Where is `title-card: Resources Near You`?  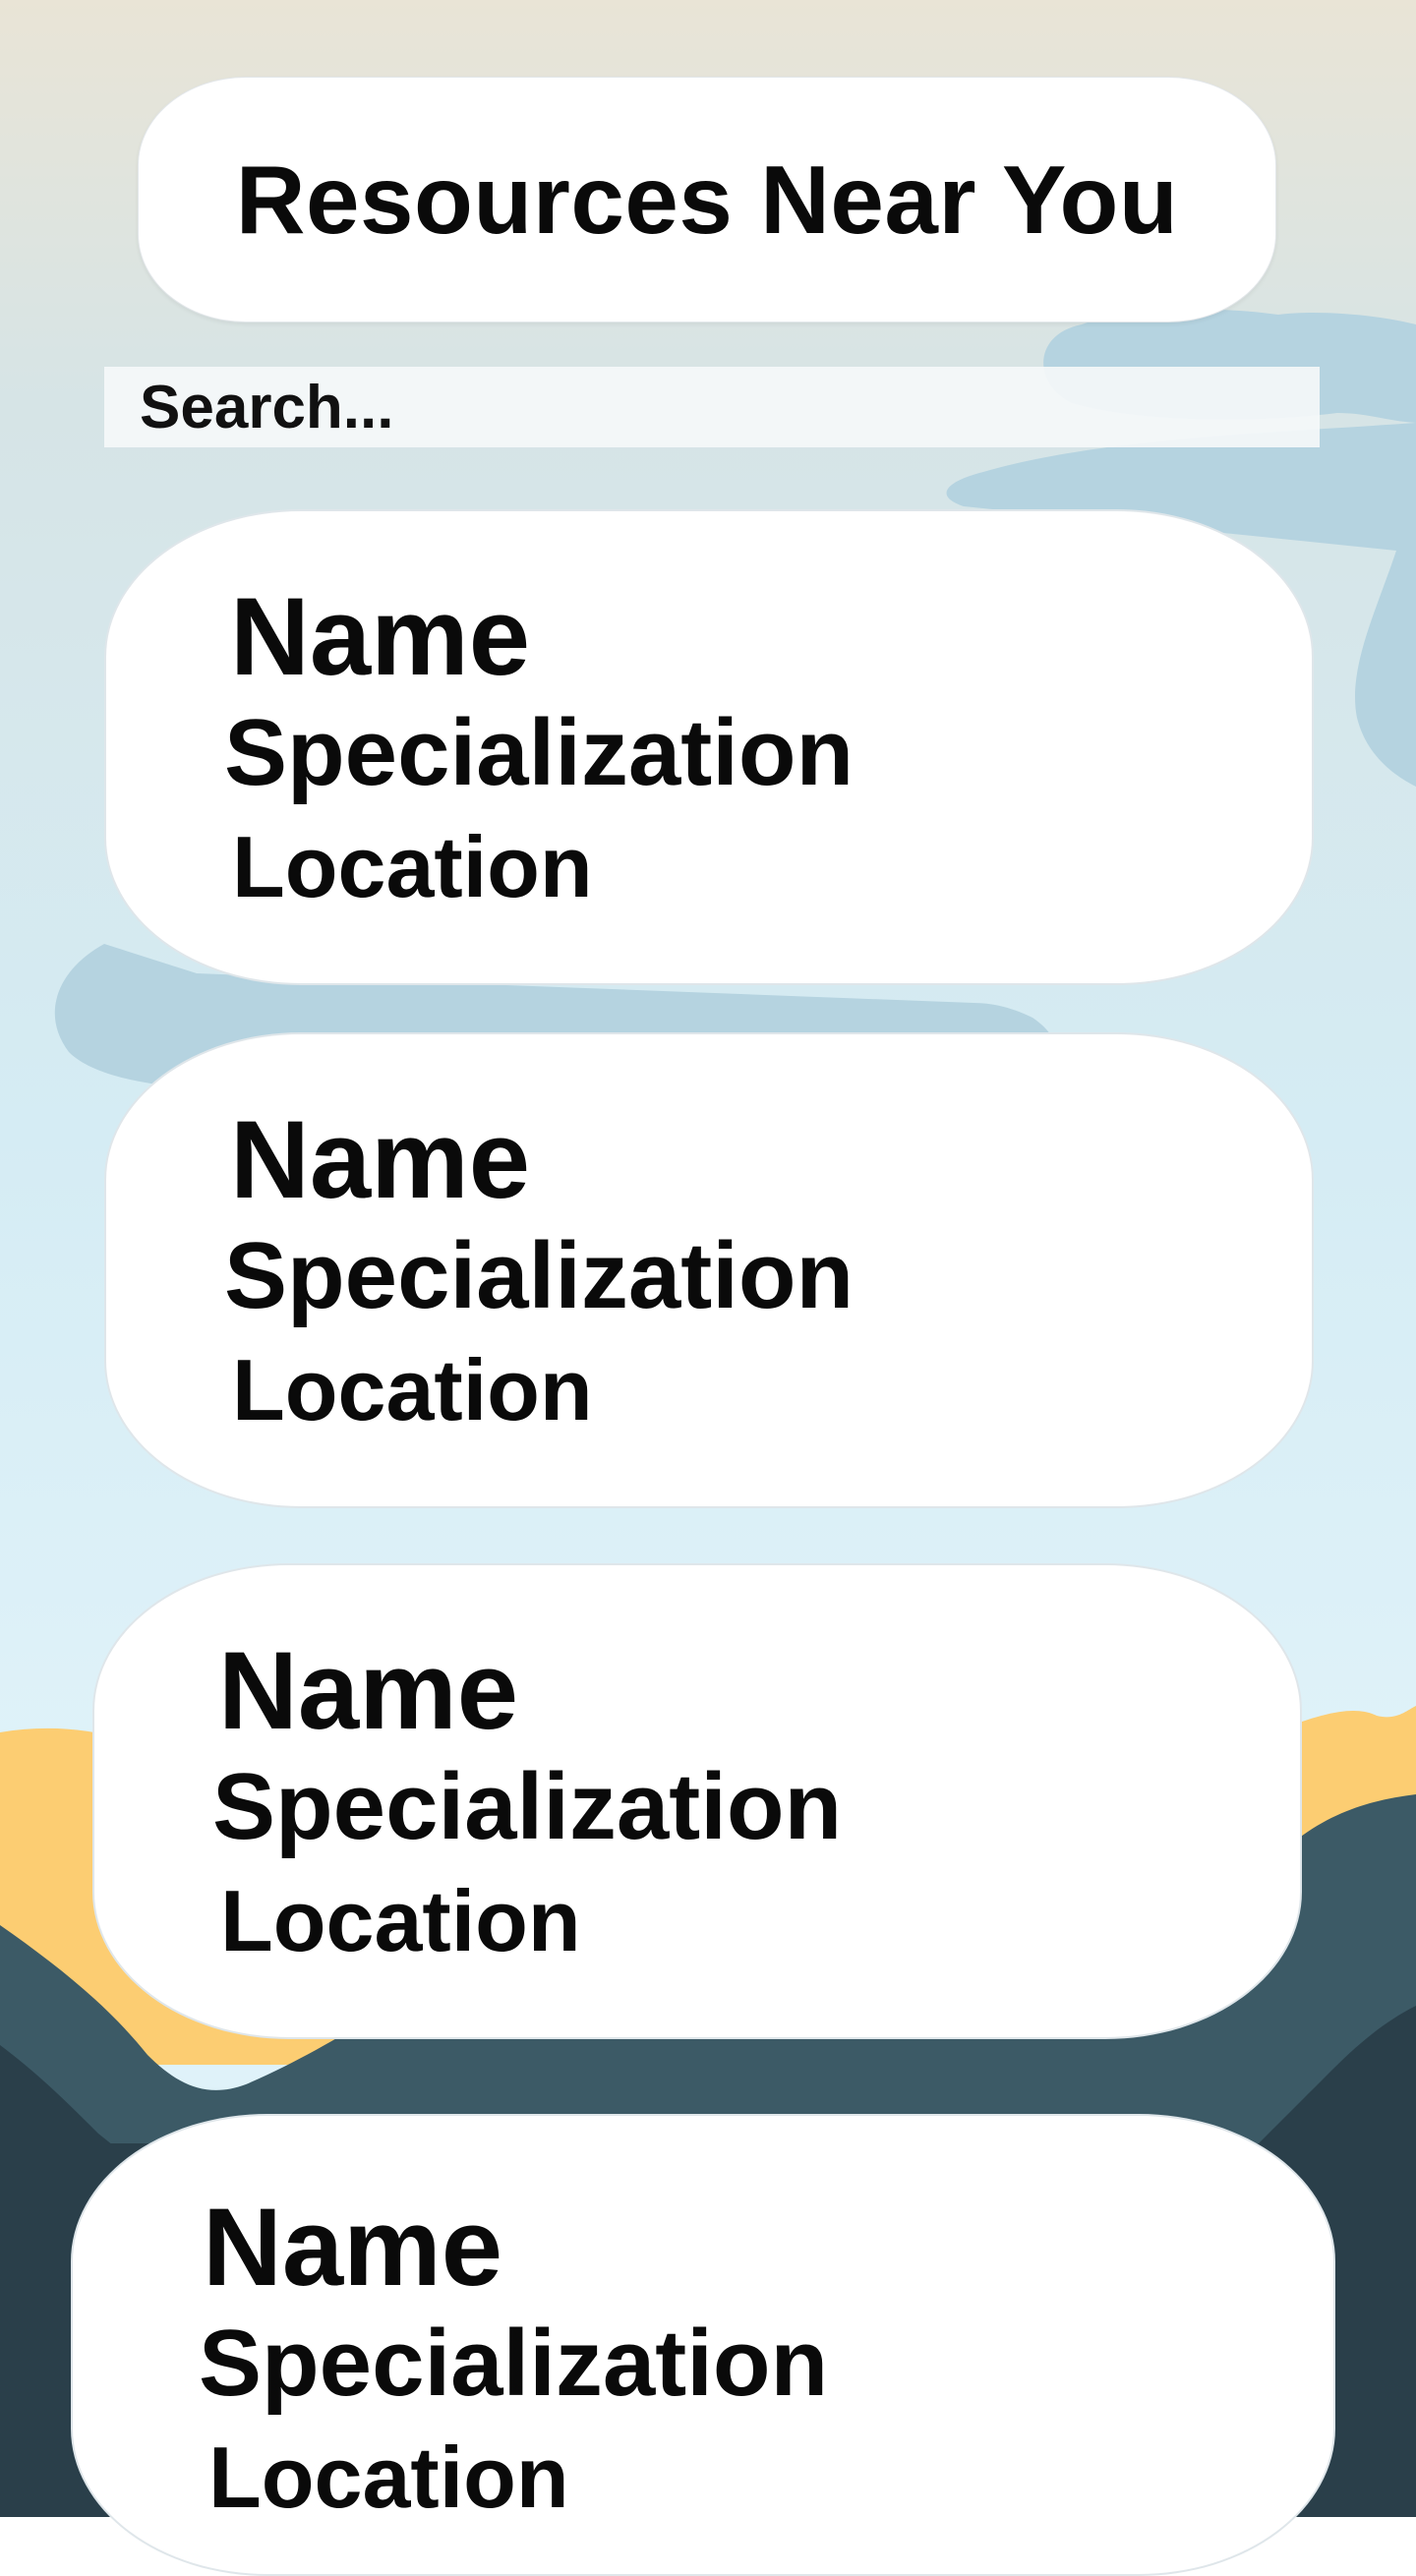
title-card: Resources Near You is located at coordinates (707, 199).